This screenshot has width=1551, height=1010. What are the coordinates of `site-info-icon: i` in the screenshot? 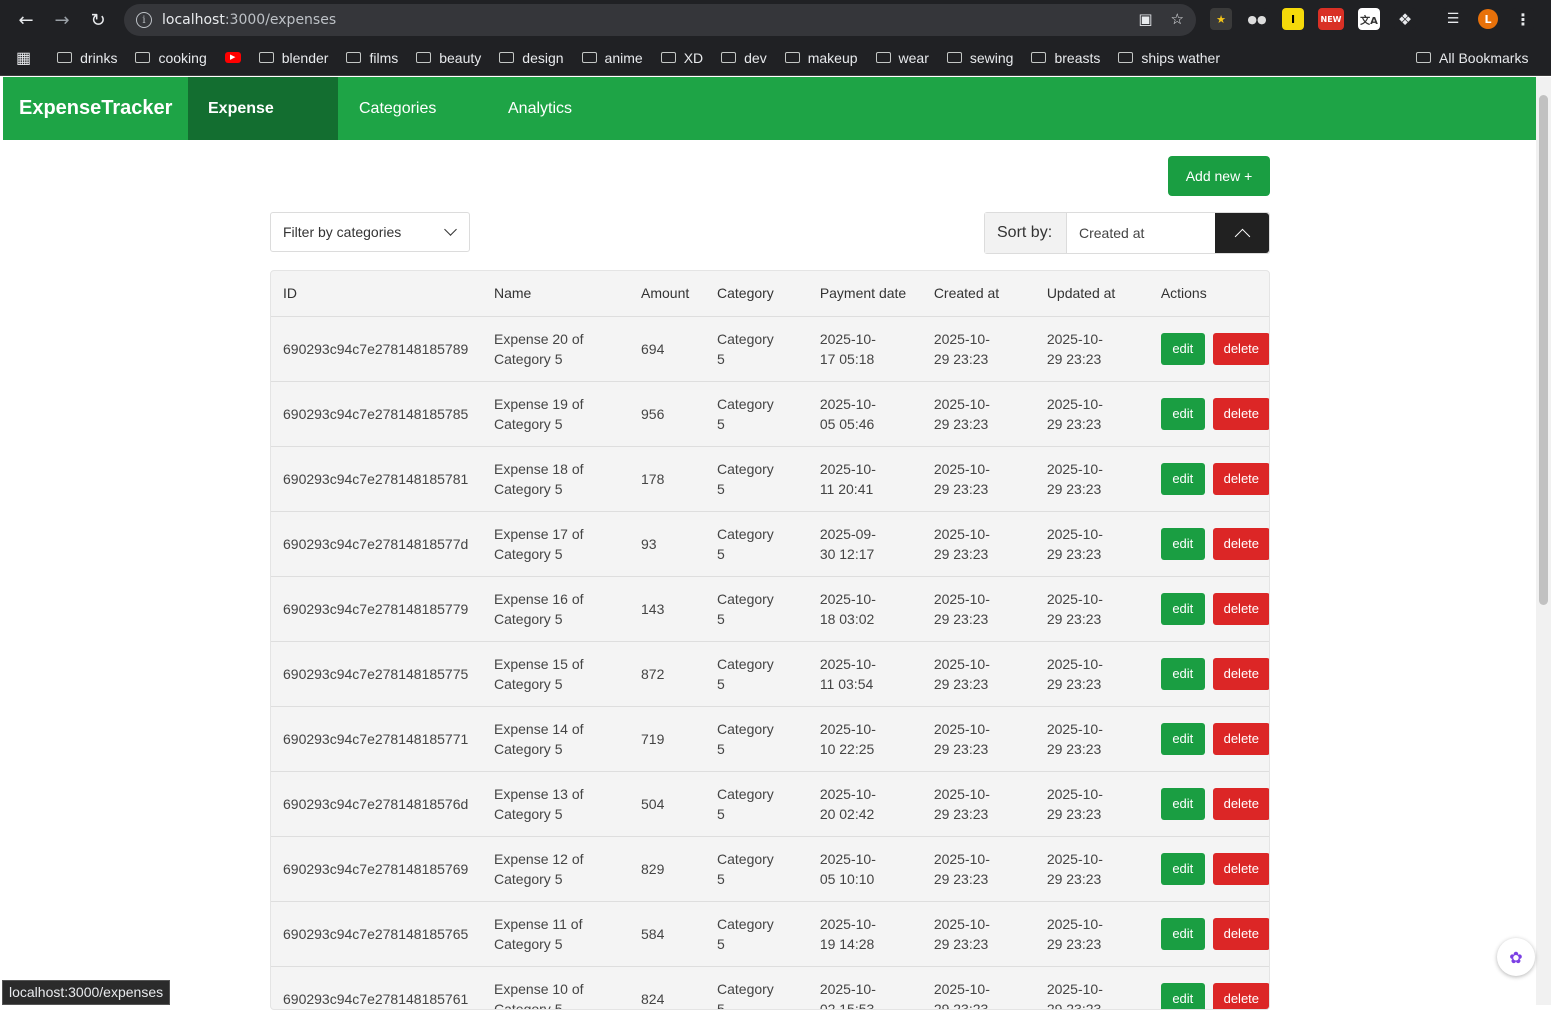 It's located at (144, 20).